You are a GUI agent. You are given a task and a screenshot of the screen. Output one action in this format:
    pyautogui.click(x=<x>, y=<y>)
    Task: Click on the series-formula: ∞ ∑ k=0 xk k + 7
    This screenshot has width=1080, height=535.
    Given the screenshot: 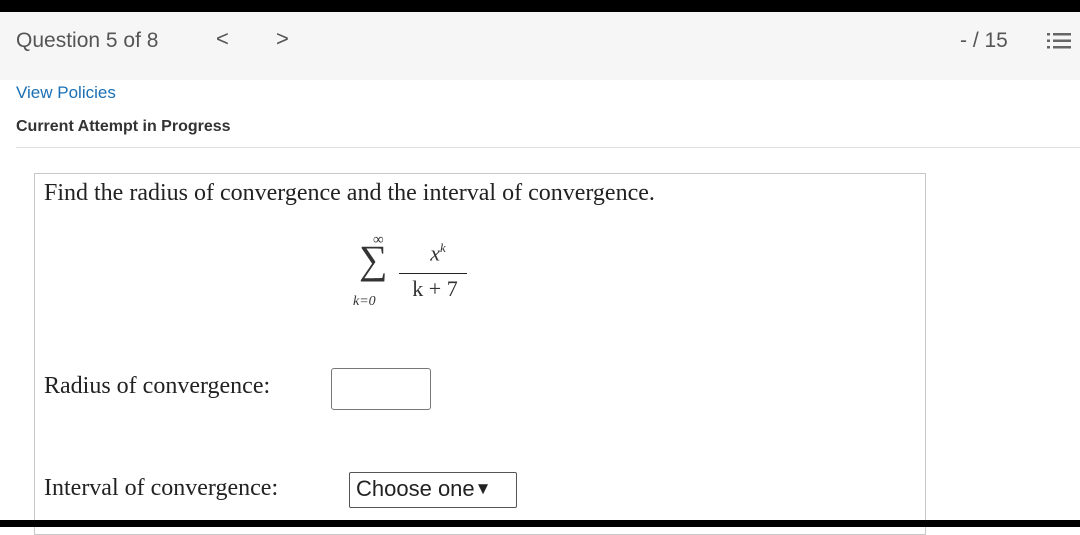 What is the action you would take?
    pyautogui.click(x=425, y=277)
    